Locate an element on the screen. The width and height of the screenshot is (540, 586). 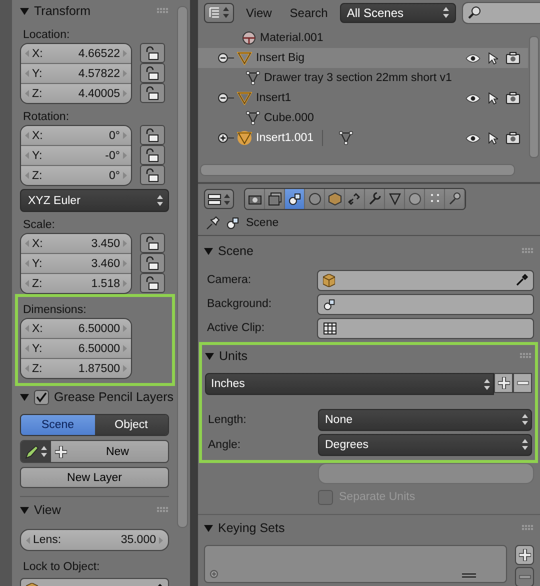
preset-dropdown: Inches is located at coordinates (349, 384).